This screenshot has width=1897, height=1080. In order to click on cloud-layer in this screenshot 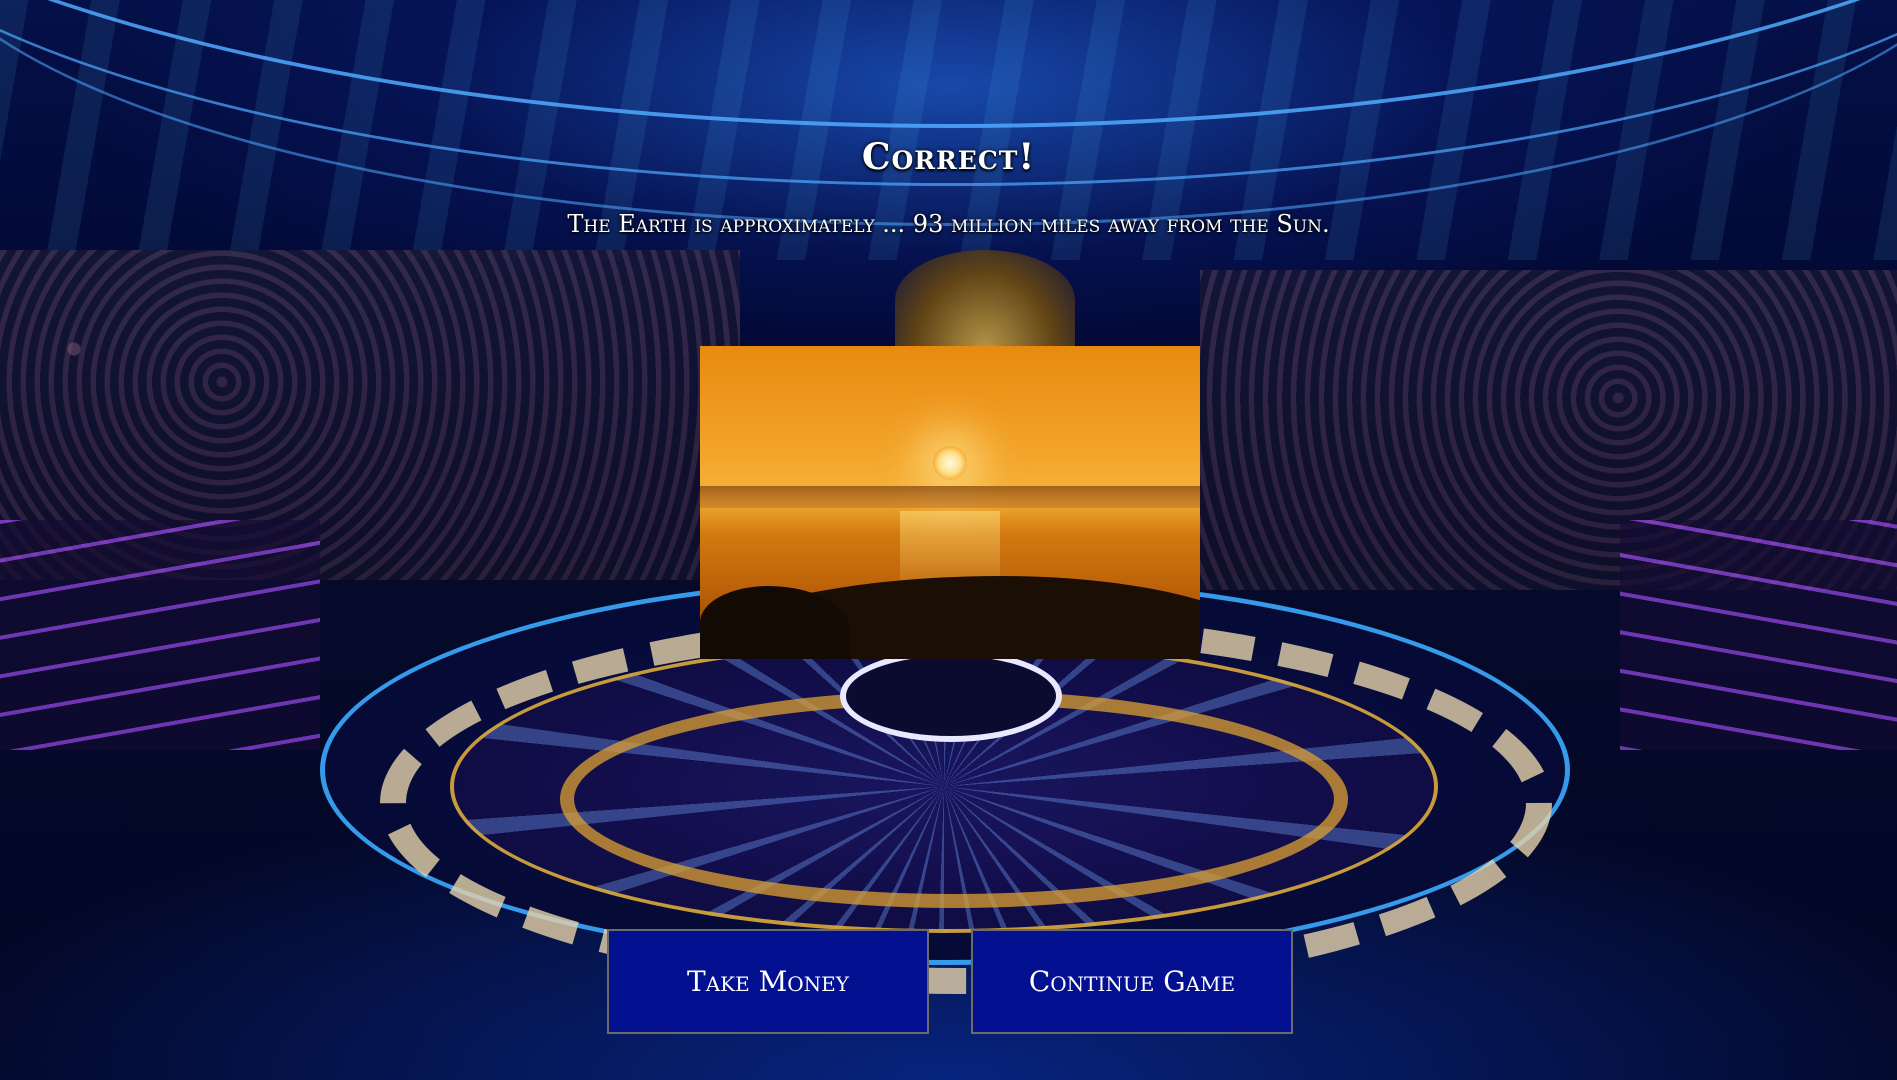, I will do `click(950, 497)`.